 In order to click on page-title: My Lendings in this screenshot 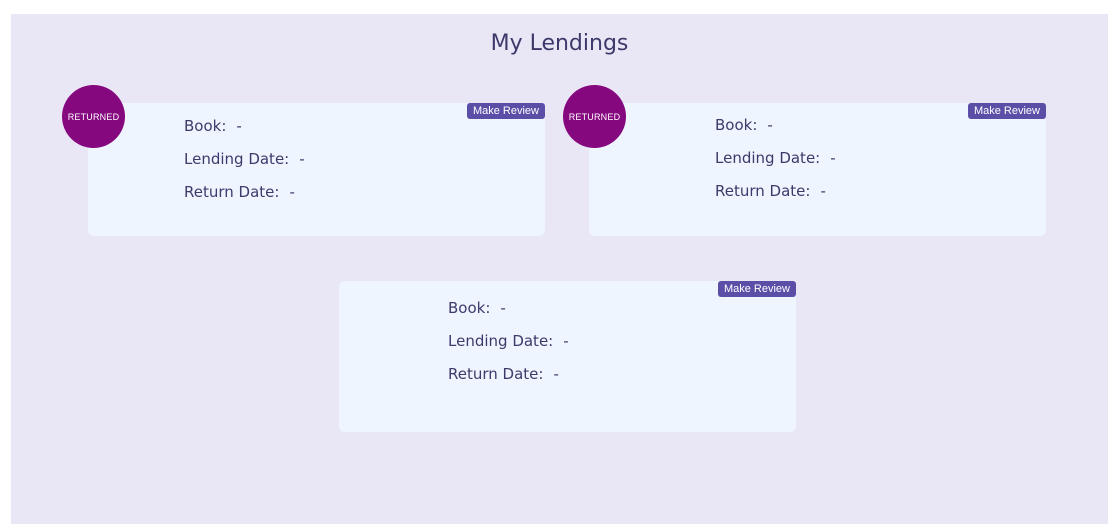, I will do `click(559, 43)`.